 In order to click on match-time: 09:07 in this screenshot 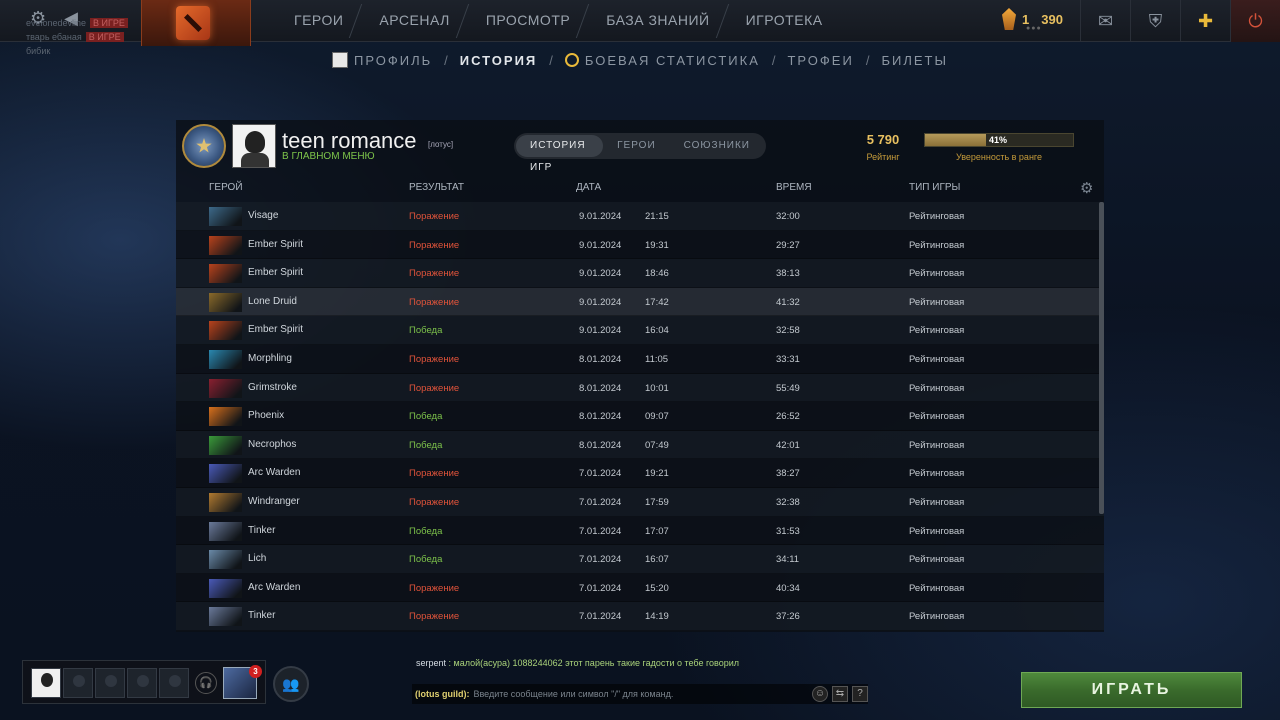, I will do `click(657, 417)`.